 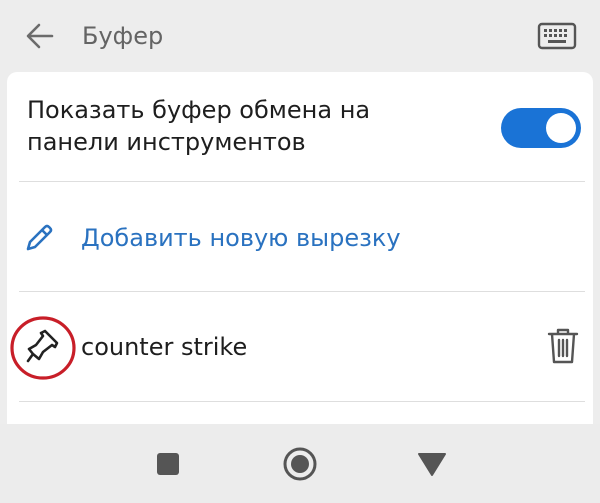 I want to click on home-button, so click(x=300, y=464).